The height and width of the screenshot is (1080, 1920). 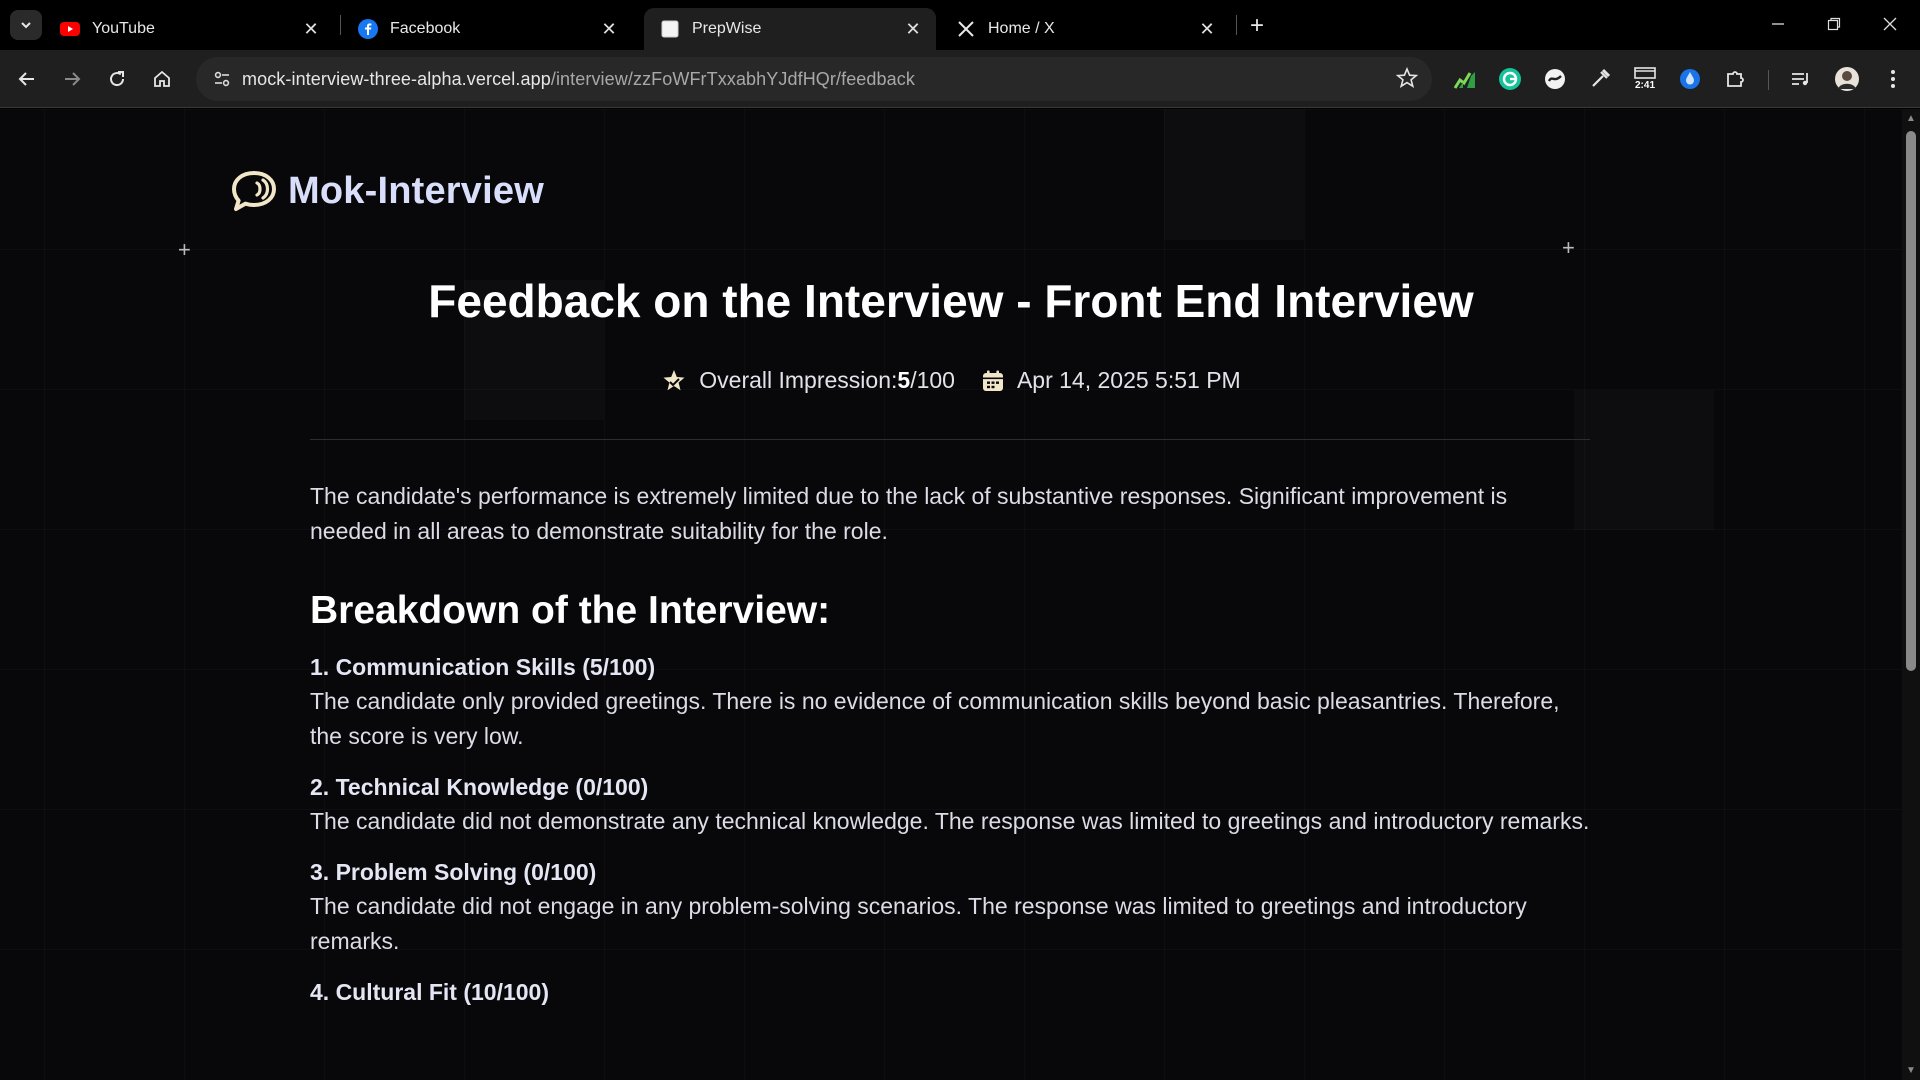 I want to click on restore-button, so click(x=1834, y=24).